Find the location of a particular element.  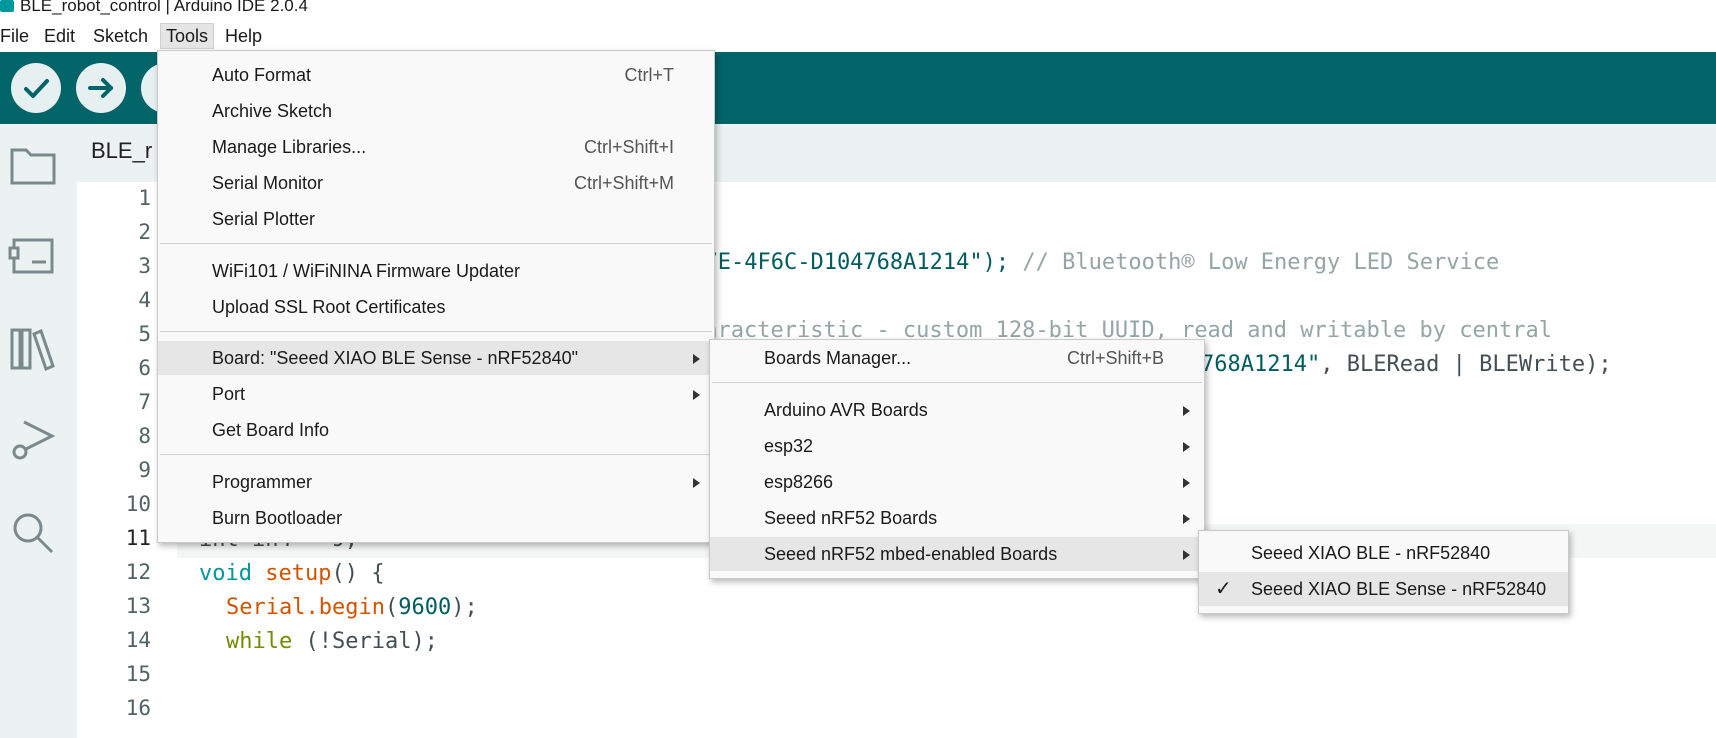

debug-icon is located at coordinates (34, 442).